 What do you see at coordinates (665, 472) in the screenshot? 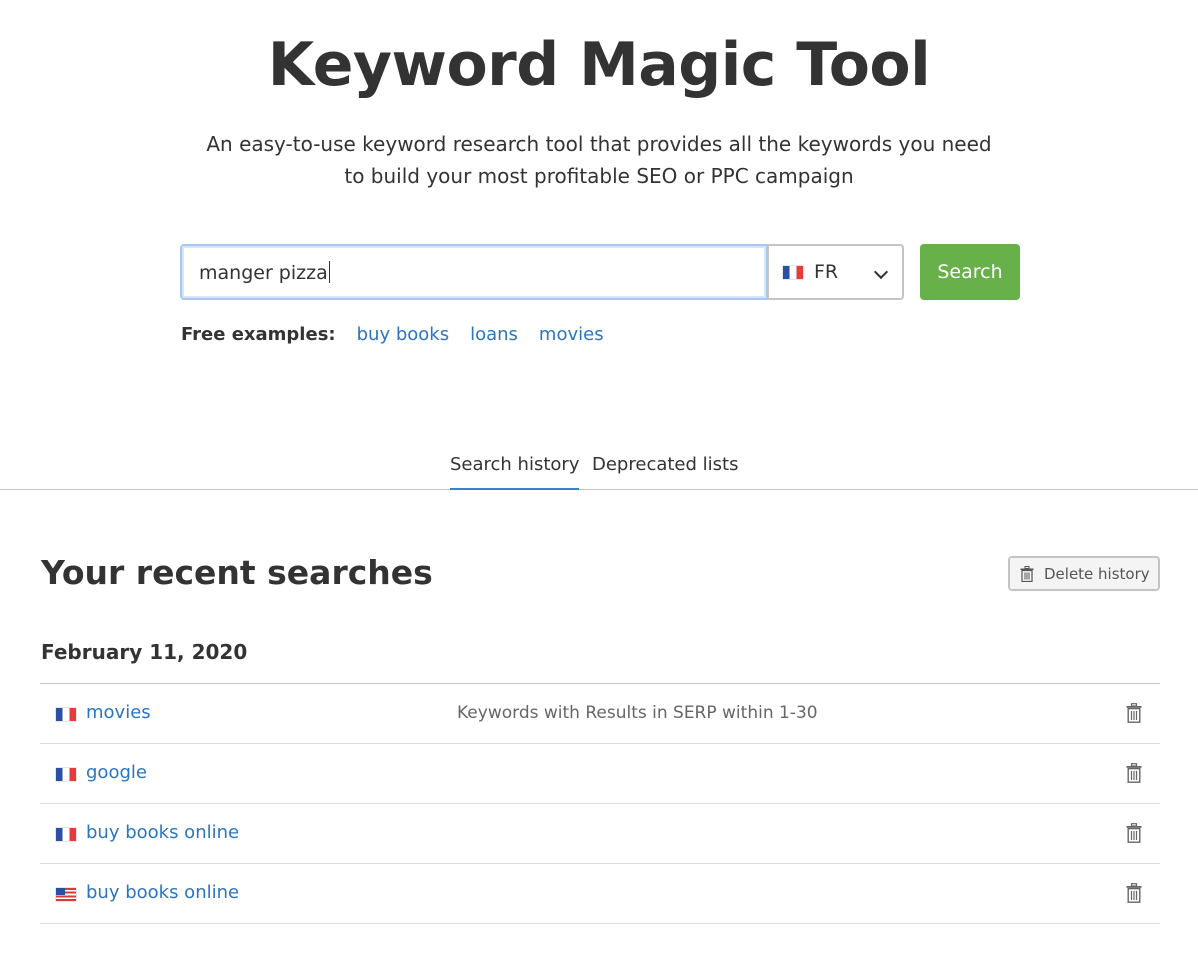
I see `tab-deprecated-lists: Deprecated lists` at bounding box center [665, 472].